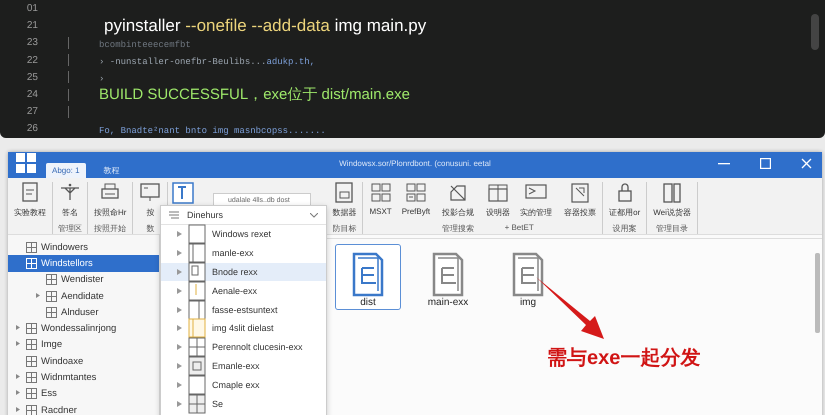 The image size is (825, 415). I want to click on code-line: › -nunstaller-onefbr-Beulibs...adukp.th,, so click(207, 63).